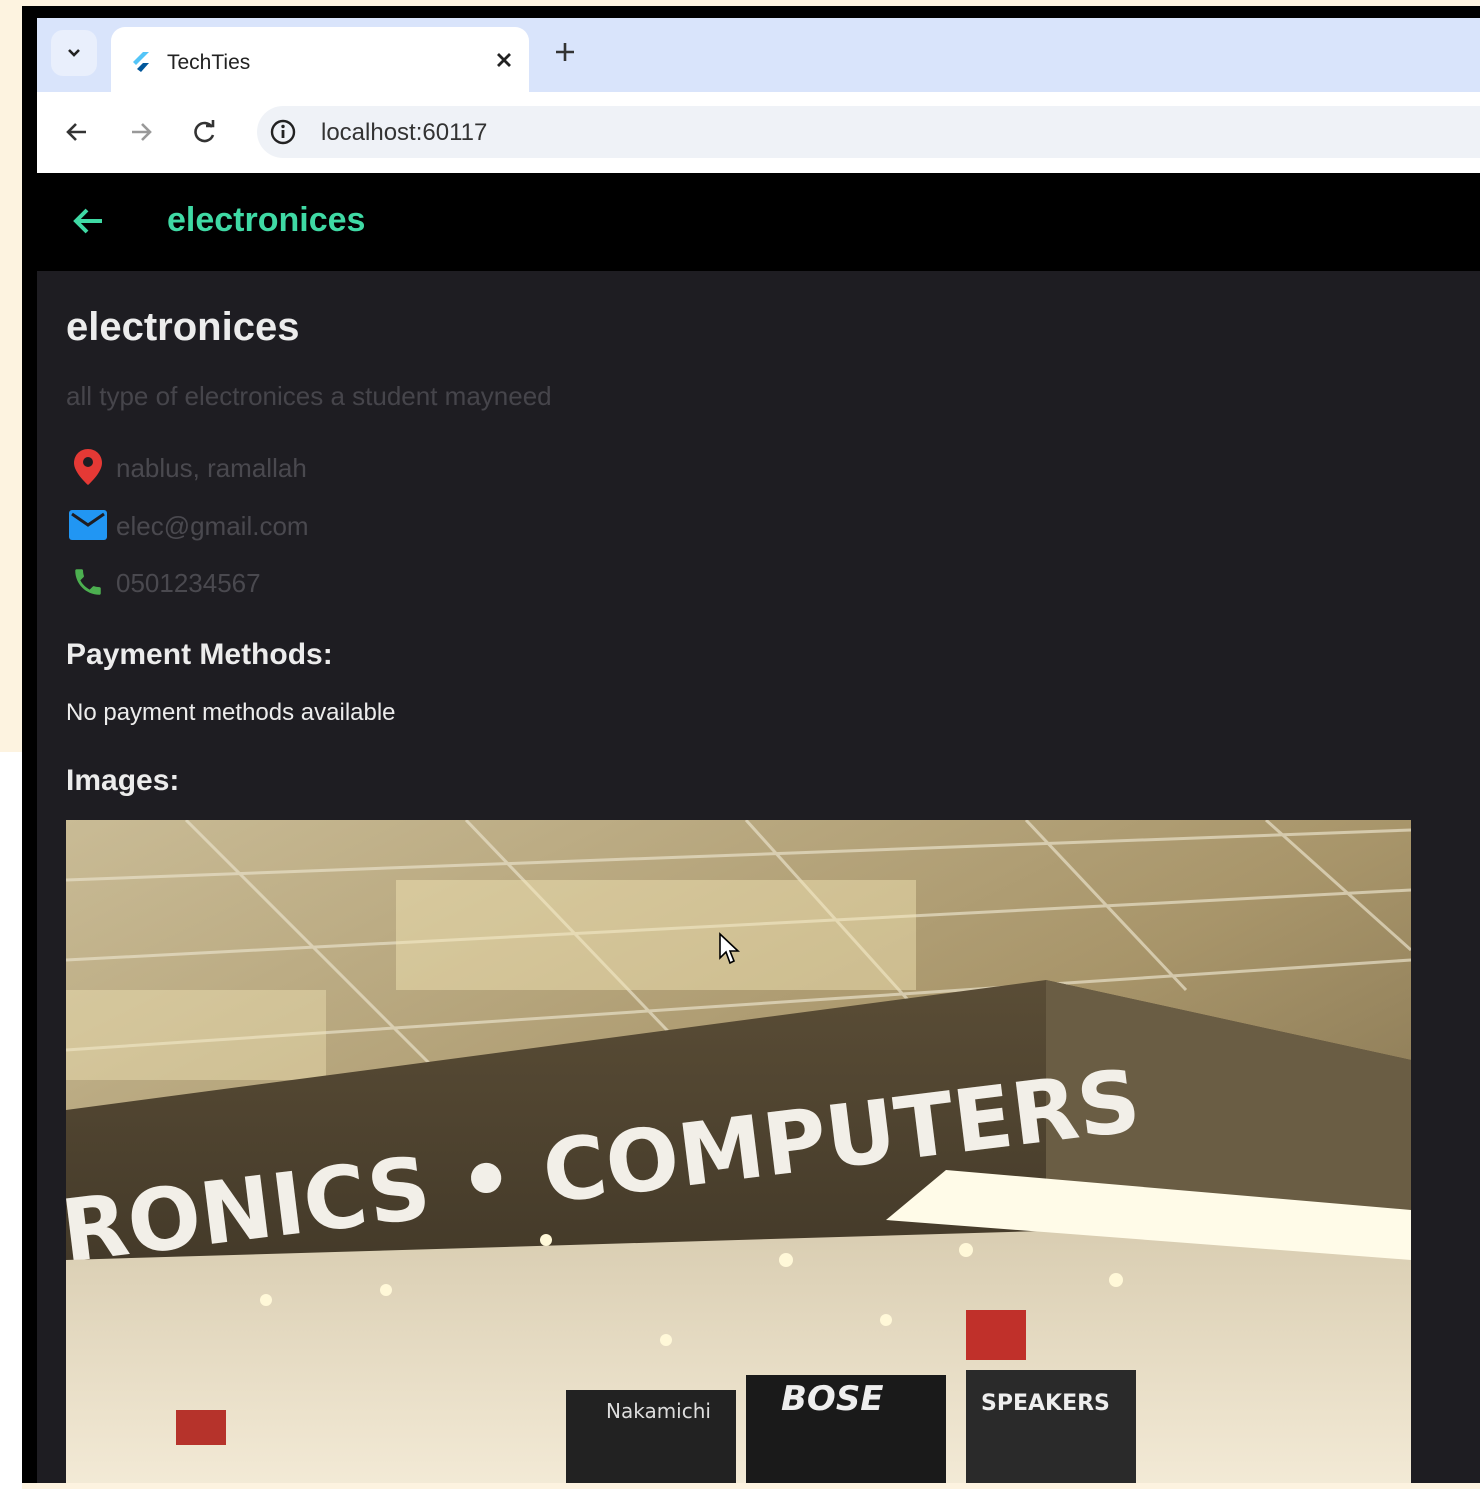 Image resolution: width=1480 pixels, height=1489 pixels. What do you see at coordinates (404, 132) in the screenshot?
I see `url-text: localhost:60117` at bounding box center [404, 132].